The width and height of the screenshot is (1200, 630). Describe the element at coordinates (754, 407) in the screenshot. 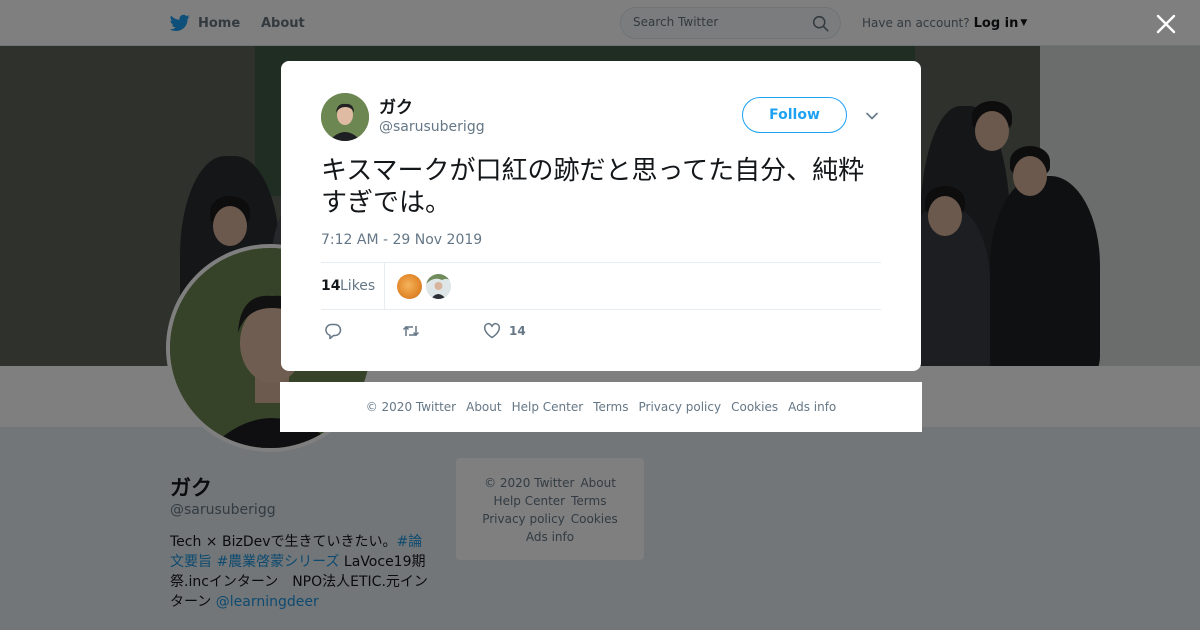

I see `footer-cookies-link: Cookies` at that location.